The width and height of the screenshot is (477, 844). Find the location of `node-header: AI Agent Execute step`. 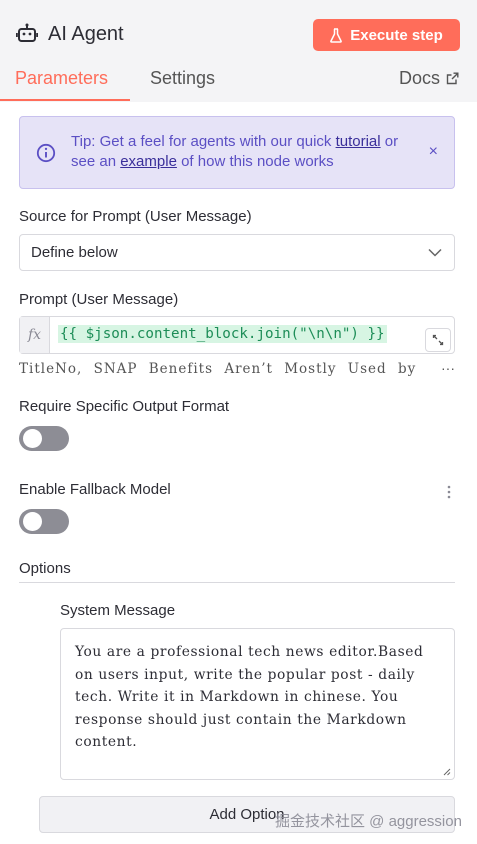

node-header: AI Agent Execute step is located at coordinates (238, 34).